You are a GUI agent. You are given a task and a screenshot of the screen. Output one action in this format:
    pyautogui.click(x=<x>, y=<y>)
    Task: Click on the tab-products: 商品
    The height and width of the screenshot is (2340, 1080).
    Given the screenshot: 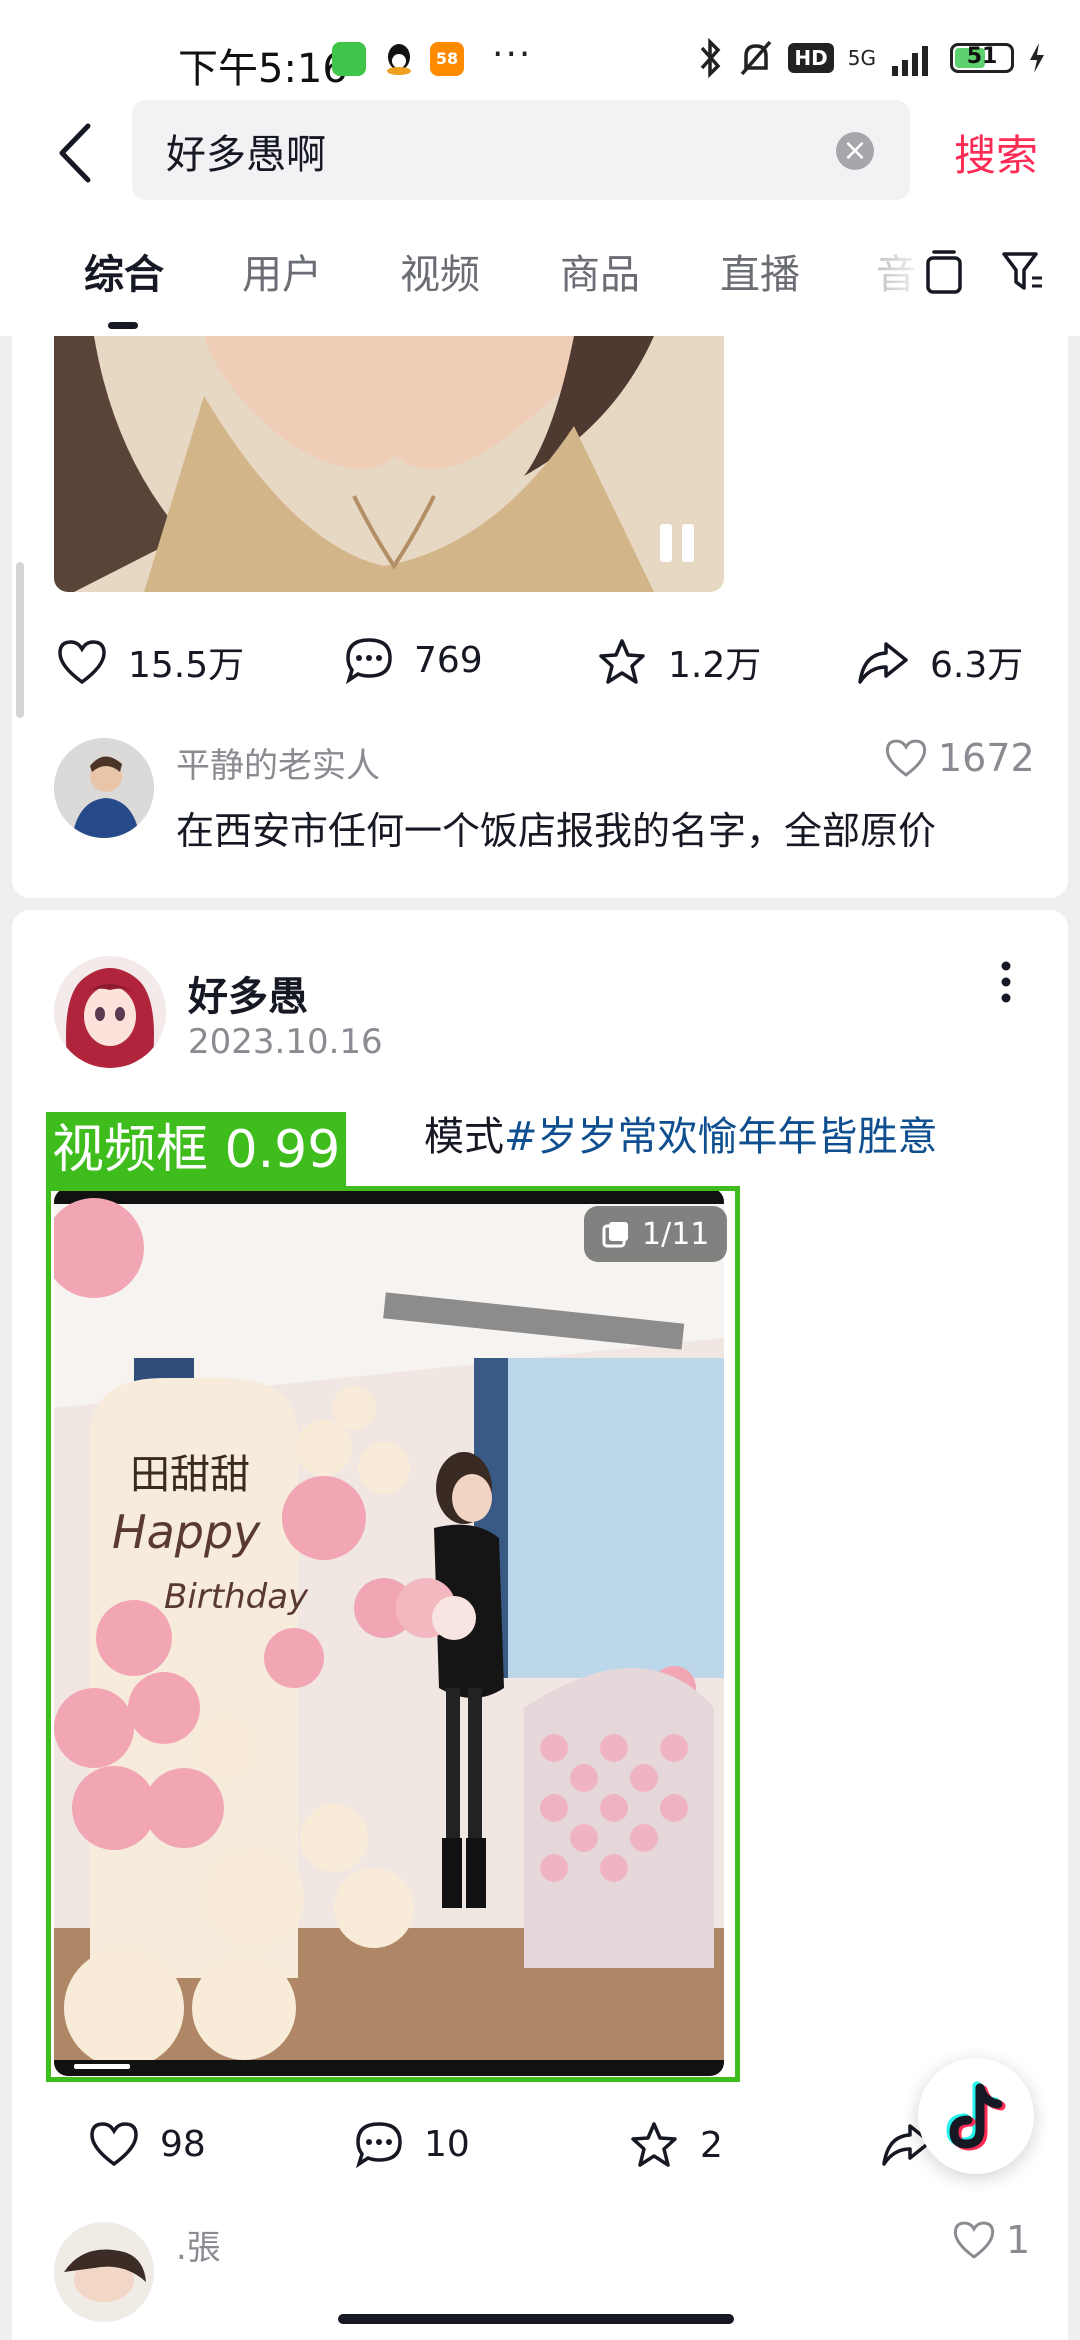 What is the action you would take?
    pyautogui.click(x=600, y=271)
    